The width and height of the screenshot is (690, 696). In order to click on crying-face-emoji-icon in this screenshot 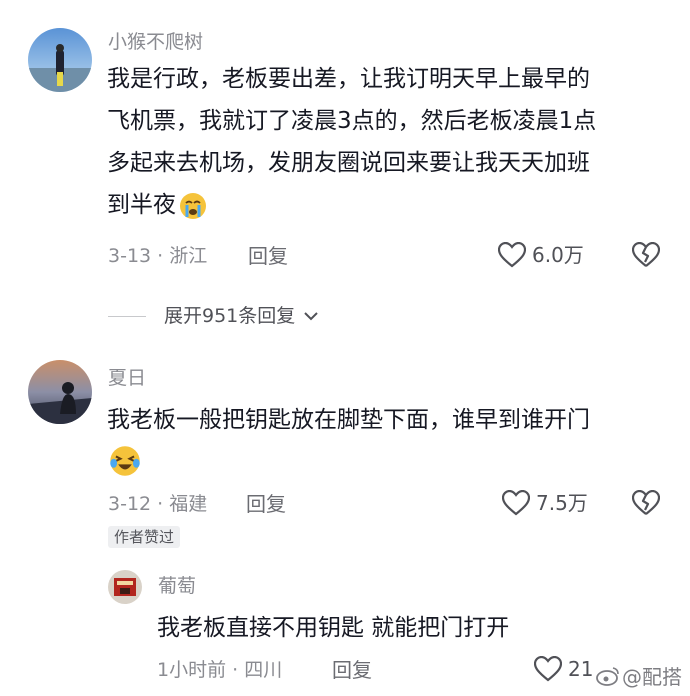, I will do `click(193, 205)`.